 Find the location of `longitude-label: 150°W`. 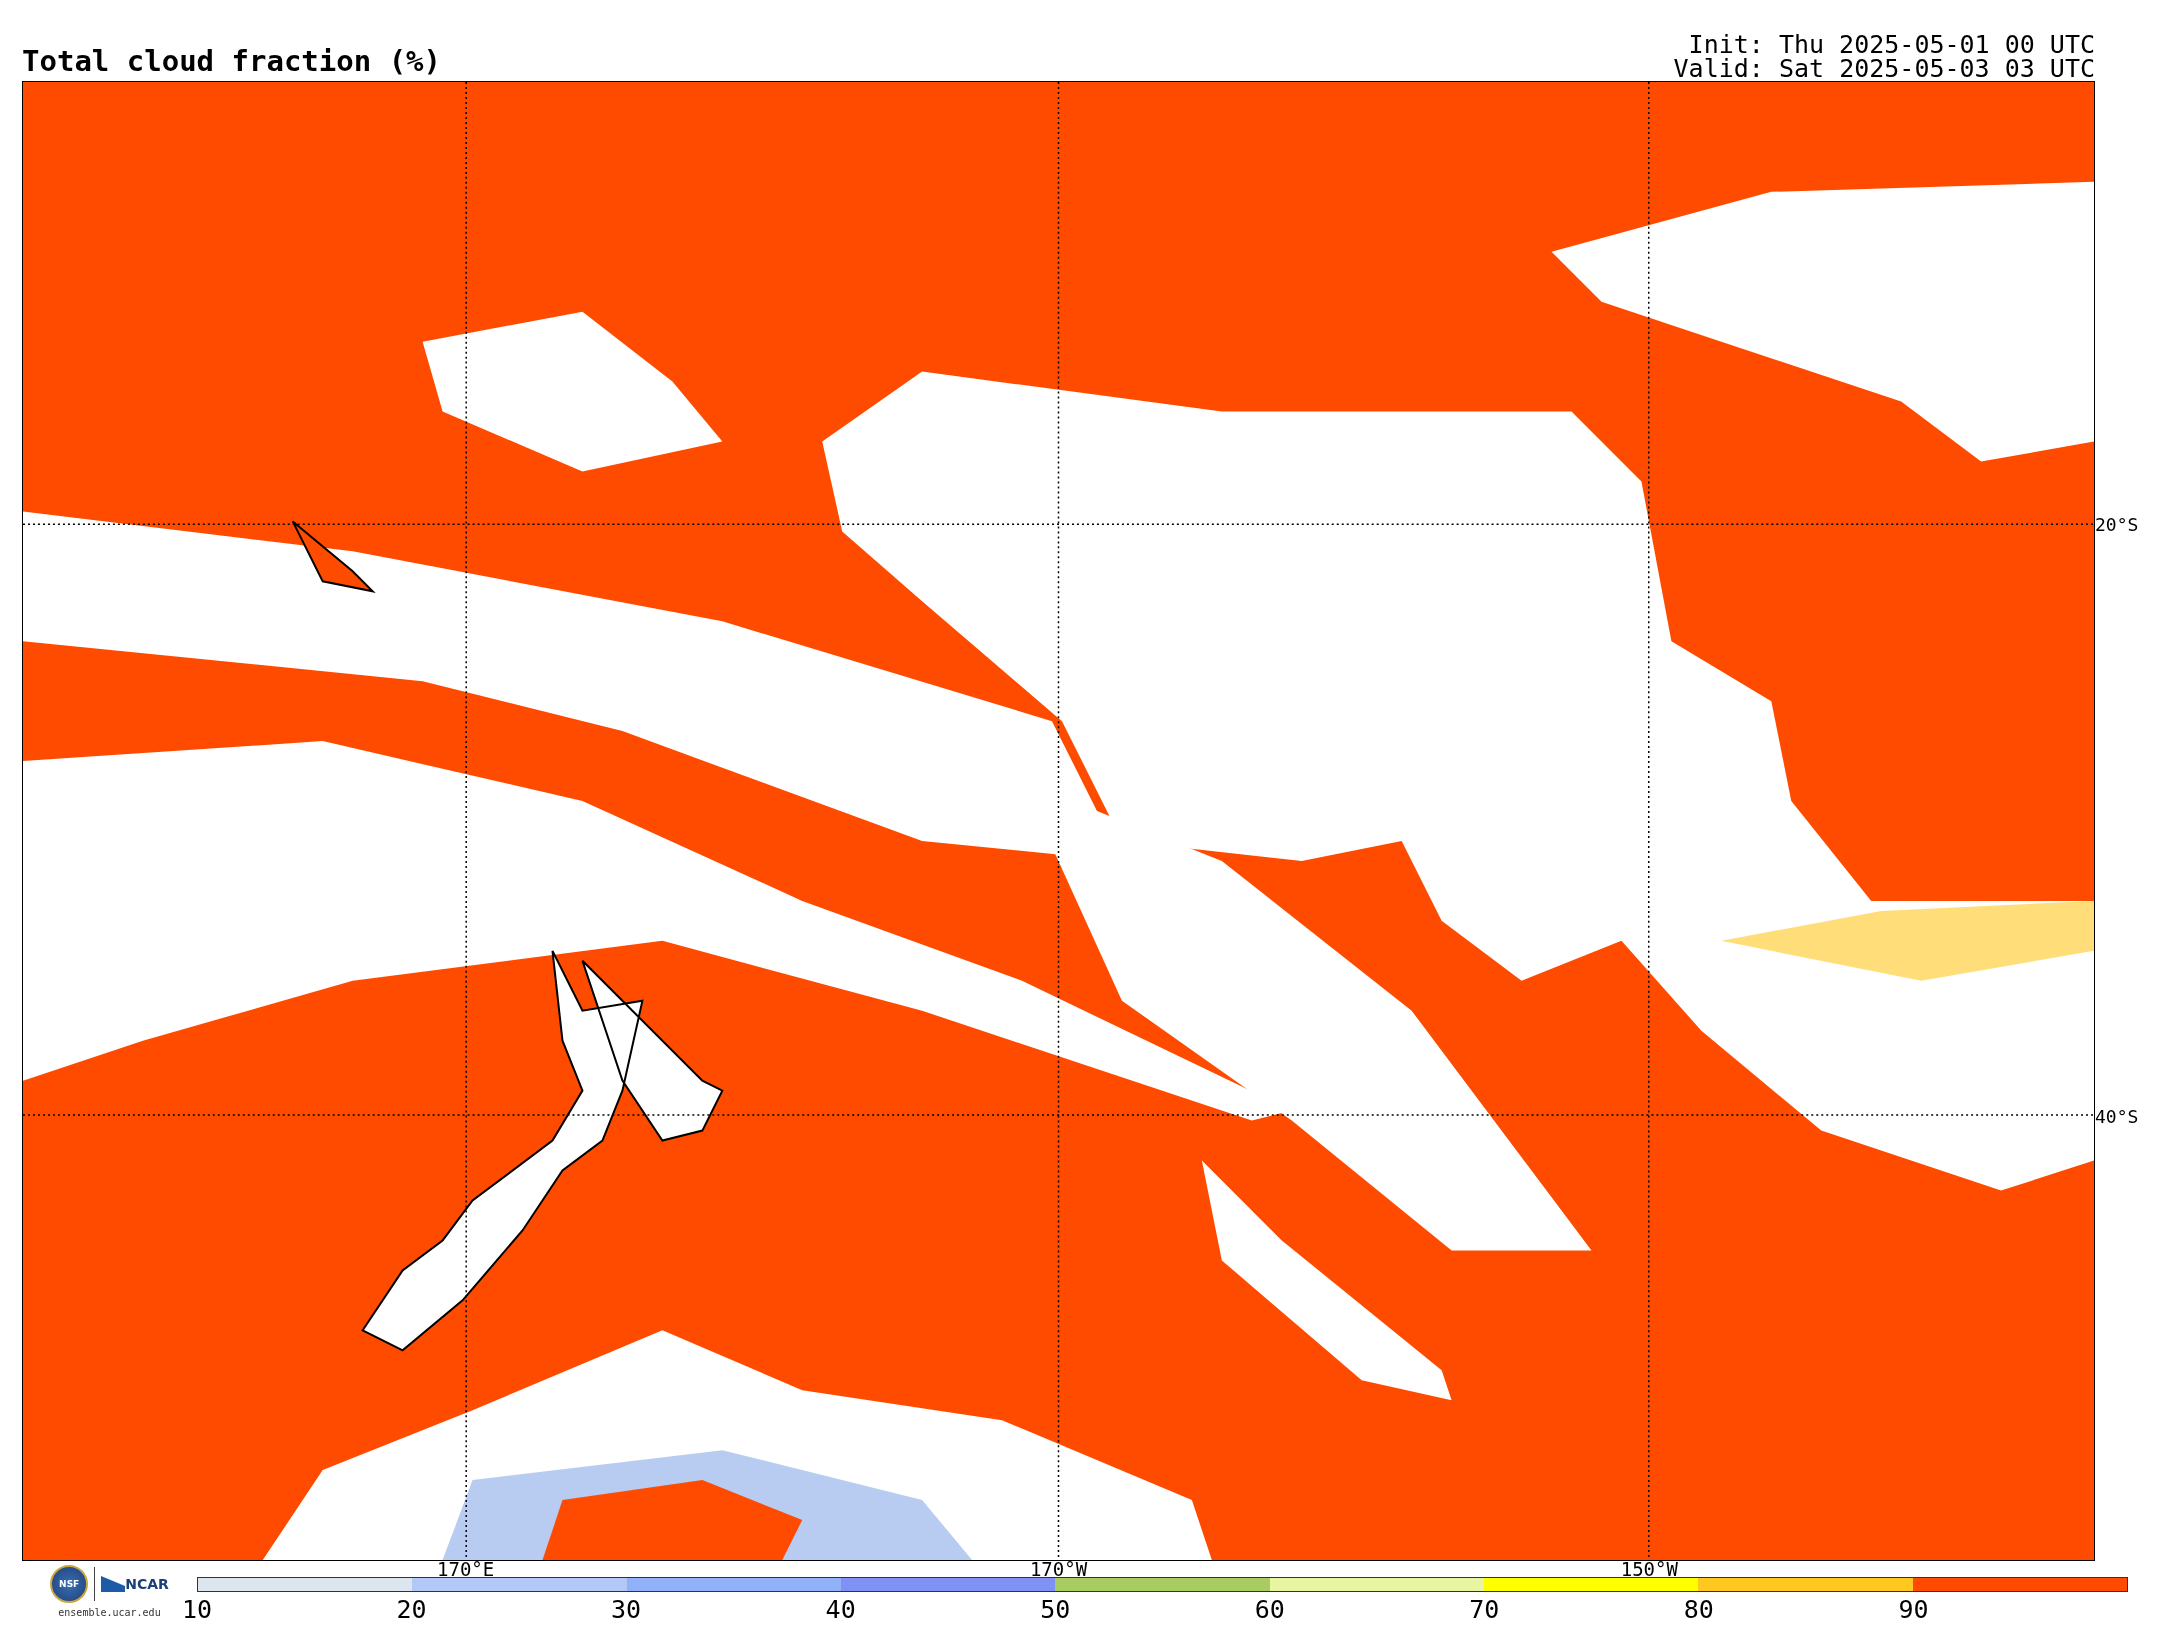

longitude-label: 150°W is located at coordinates (1649, 1569).